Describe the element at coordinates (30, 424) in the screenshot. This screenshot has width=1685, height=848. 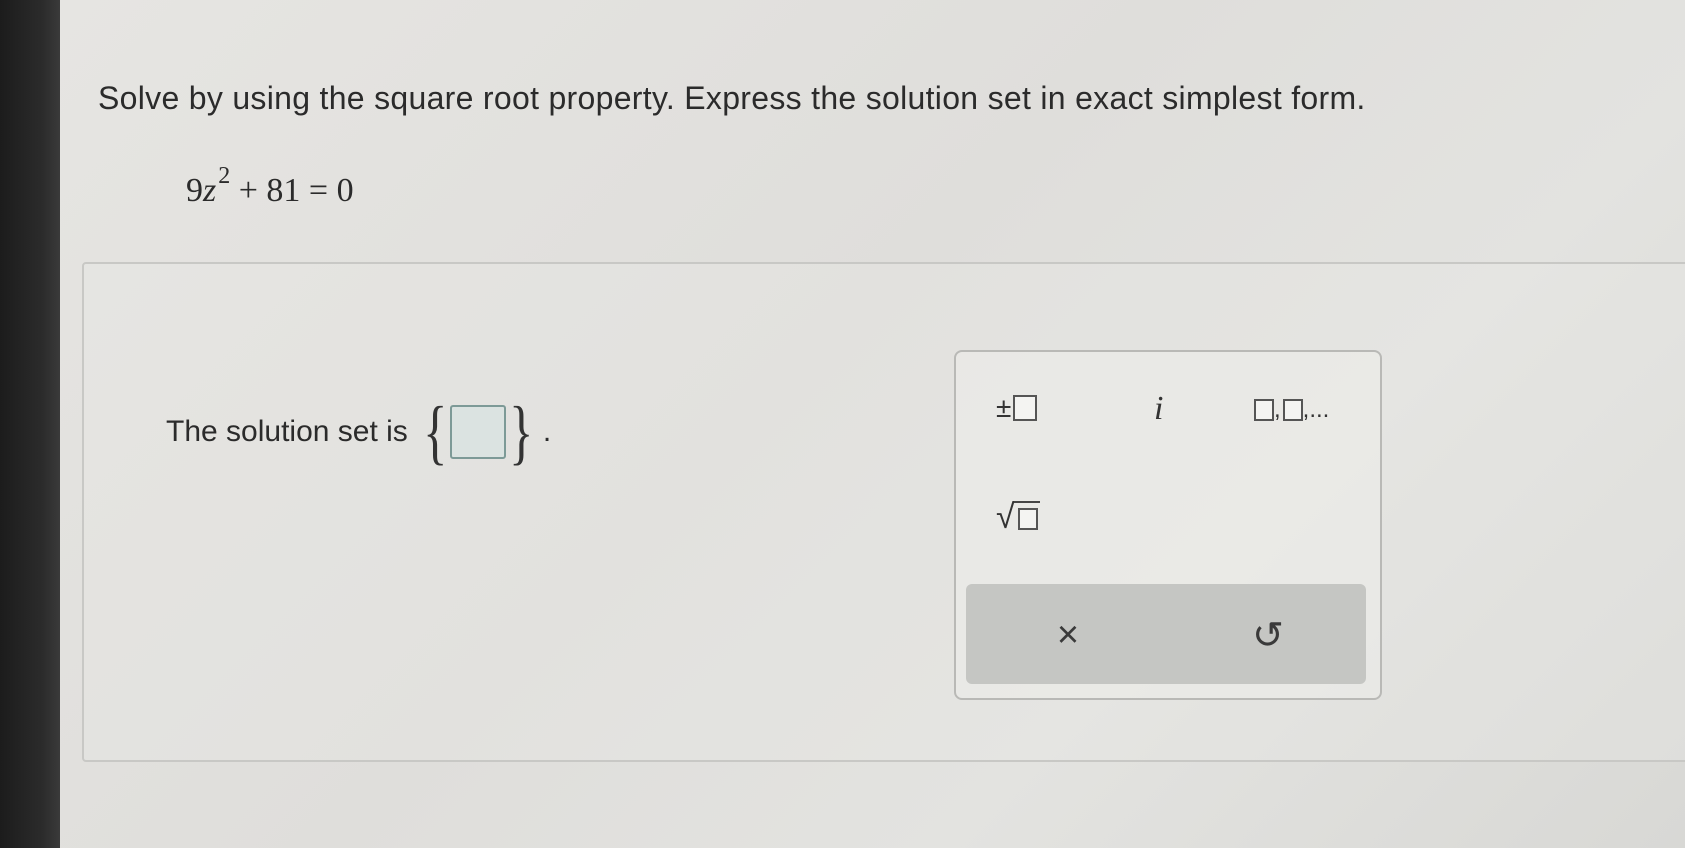
I see `screen-bezel` at that location.